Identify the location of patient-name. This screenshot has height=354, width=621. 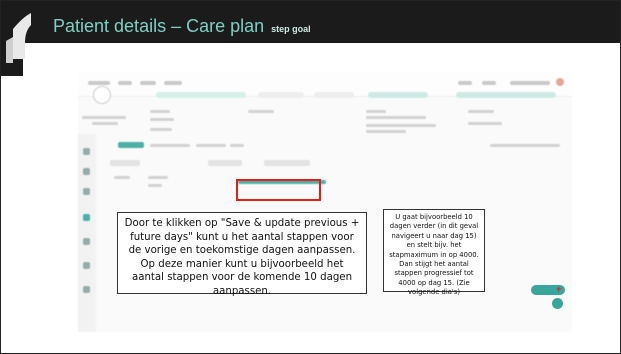
(104, 117).